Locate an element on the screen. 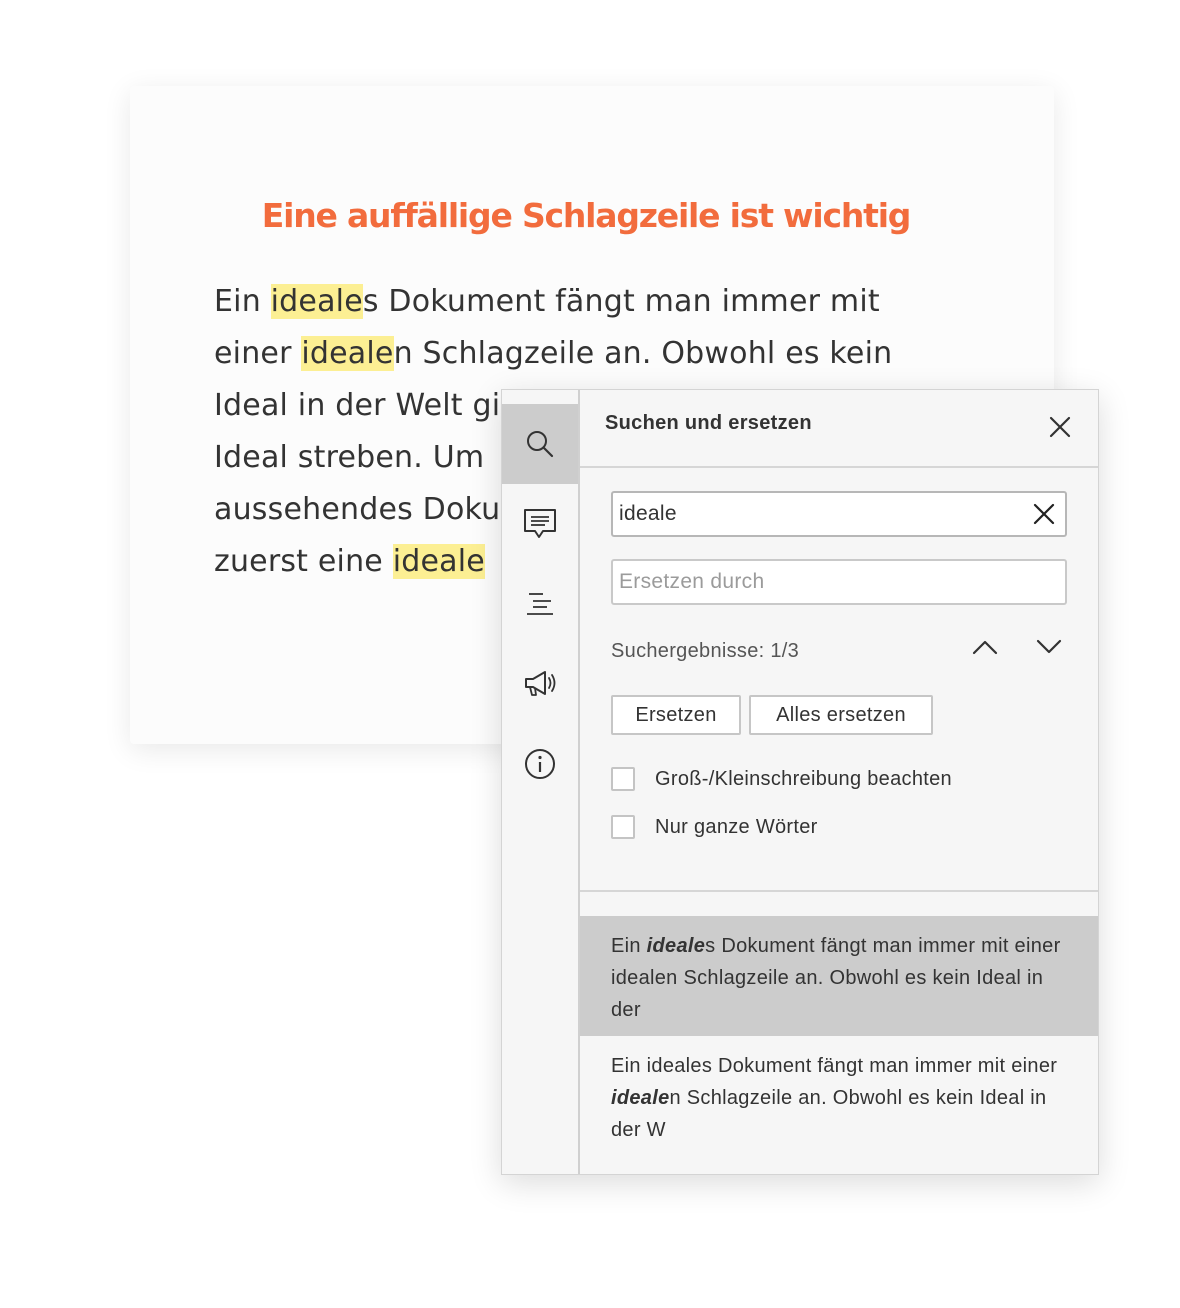  search-input is located at coordinates (819, 514).